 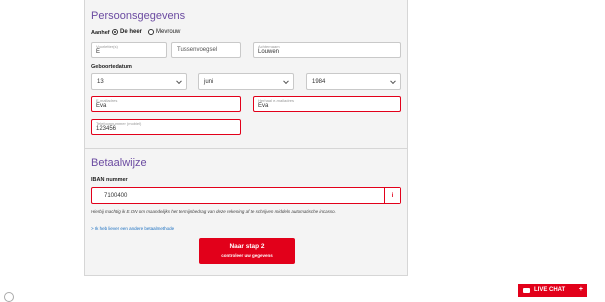 What do you see at coordinates (168, 32) in the screenshot?
I see `radio-mrs-label: Mevrouw` at bounding box center [168, 32].